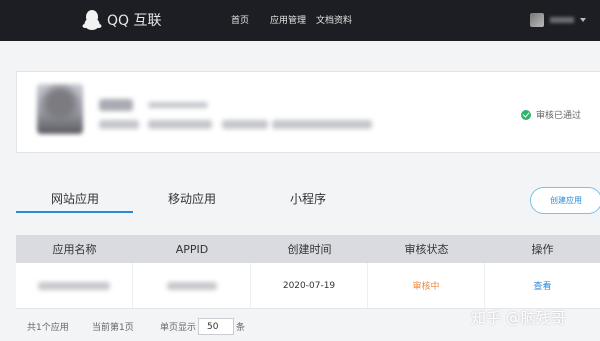  I want to click on top-navbar: QQ 互联 首页 应用管理 文档资料, so click(300, 20).